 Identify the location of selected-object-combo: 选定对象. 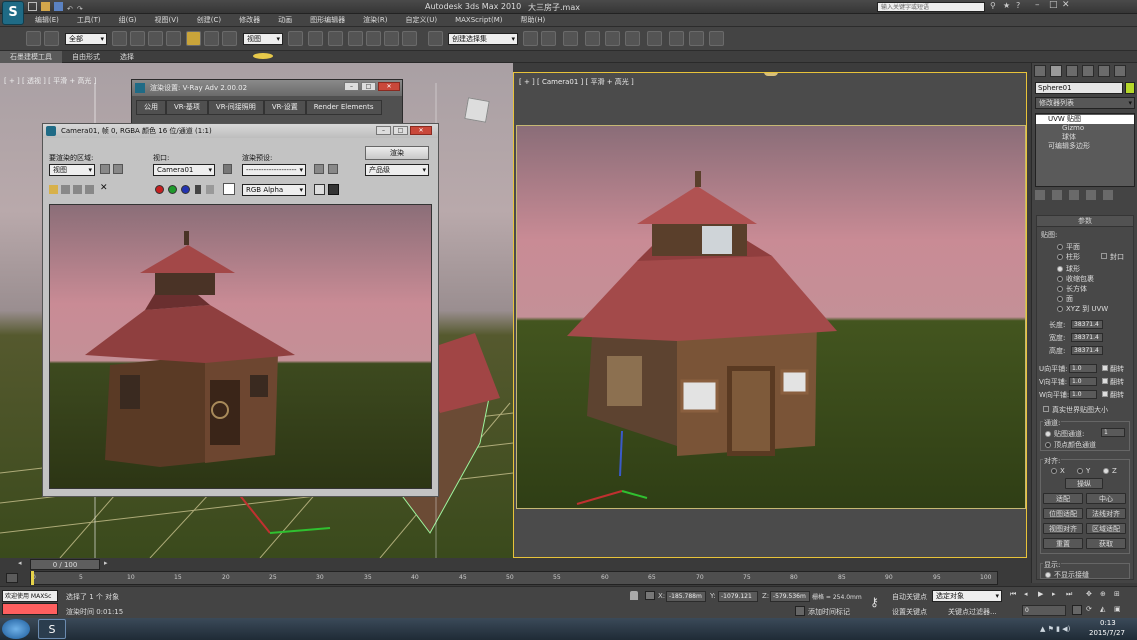
(967, 596).